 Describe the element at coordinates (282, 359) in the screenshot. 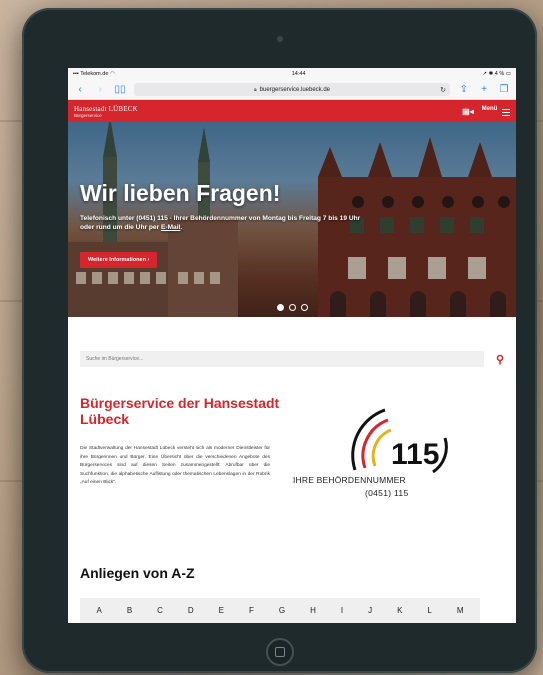

I see `search-input` at that location.